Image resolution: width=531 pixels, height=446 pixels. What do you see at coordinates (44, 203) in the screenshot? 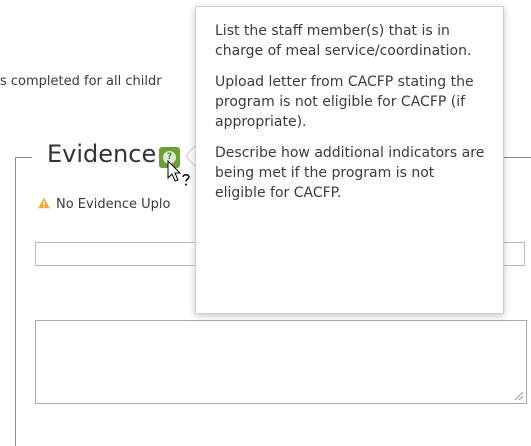
I see `warning-triangle-icon` at bounding box center [44, 203].